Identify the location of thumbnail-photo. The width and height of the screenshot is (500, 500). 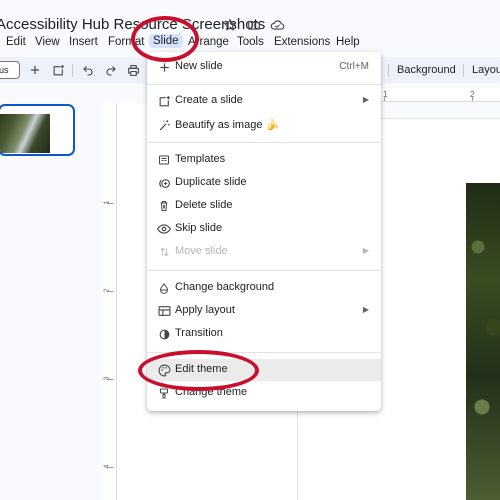
(25, 133).